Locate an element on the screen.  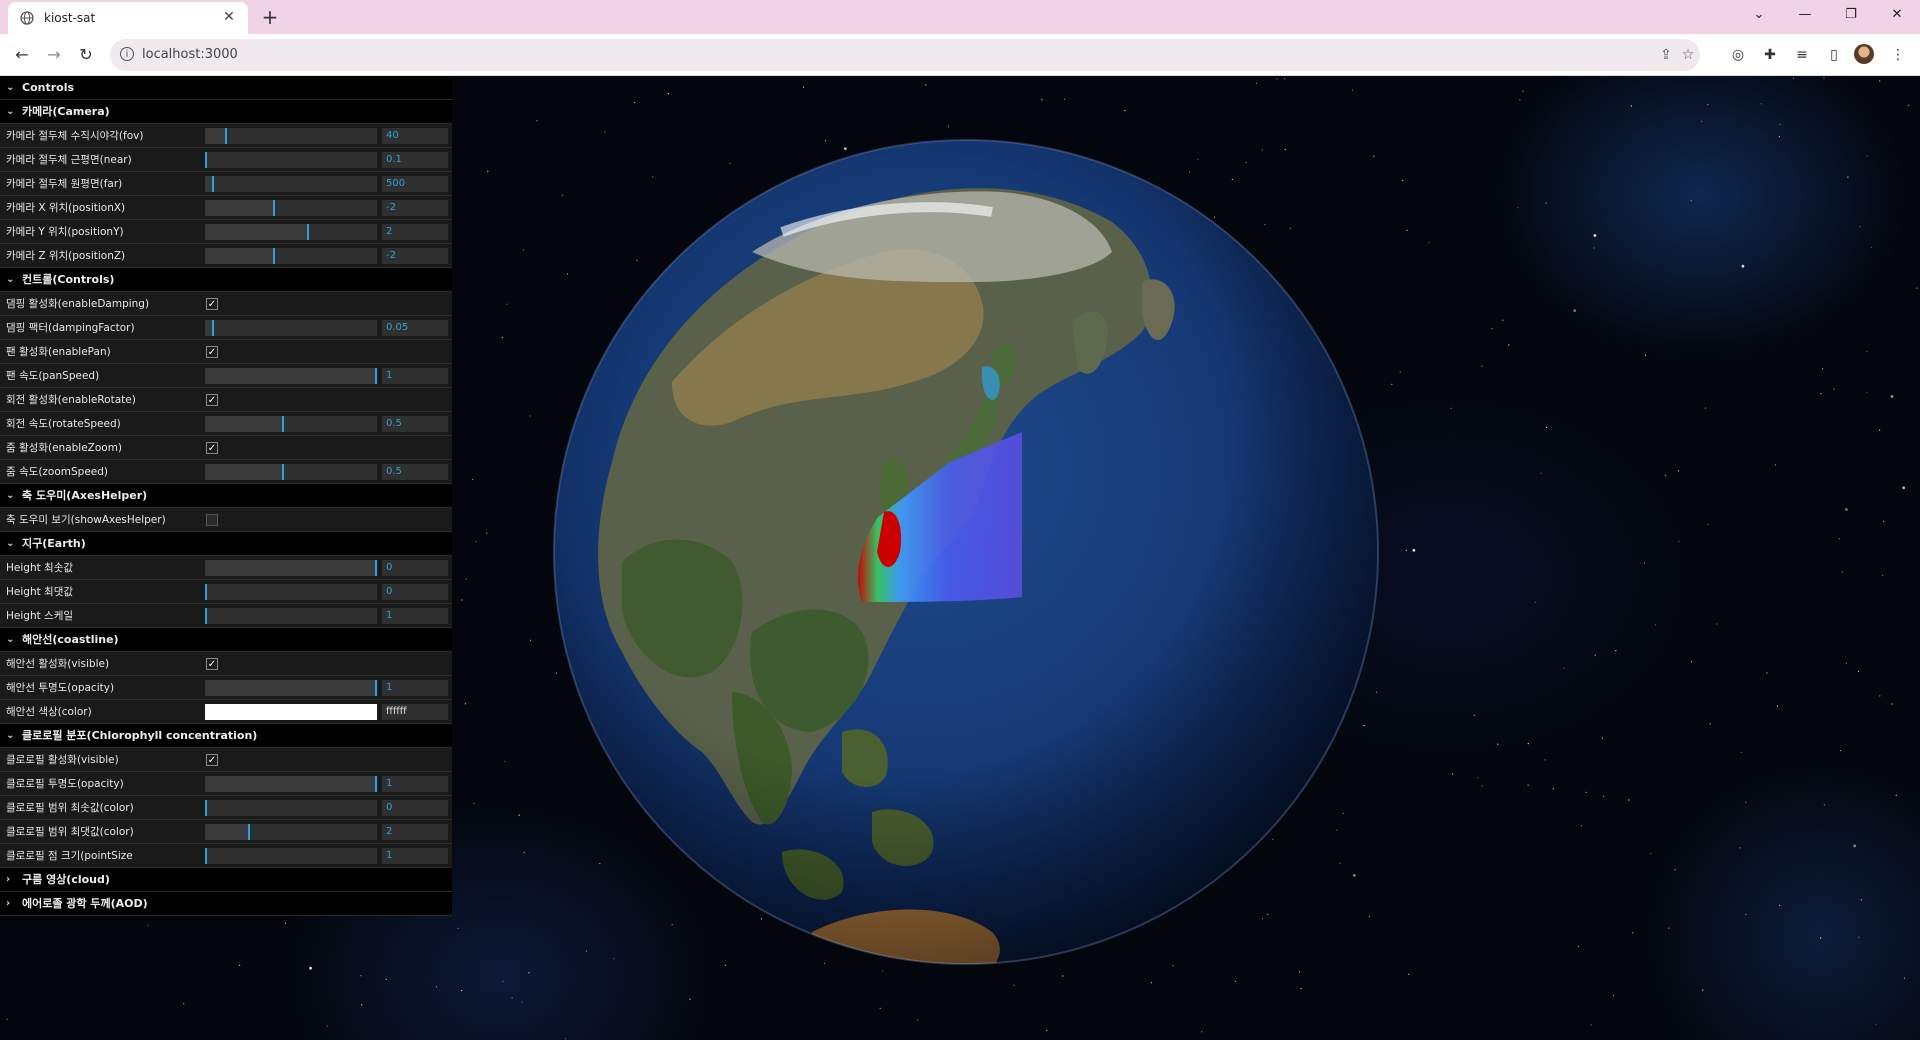
folder-title: ⌄ 컨트롤(Controls) is located at coordinates (226, 280).